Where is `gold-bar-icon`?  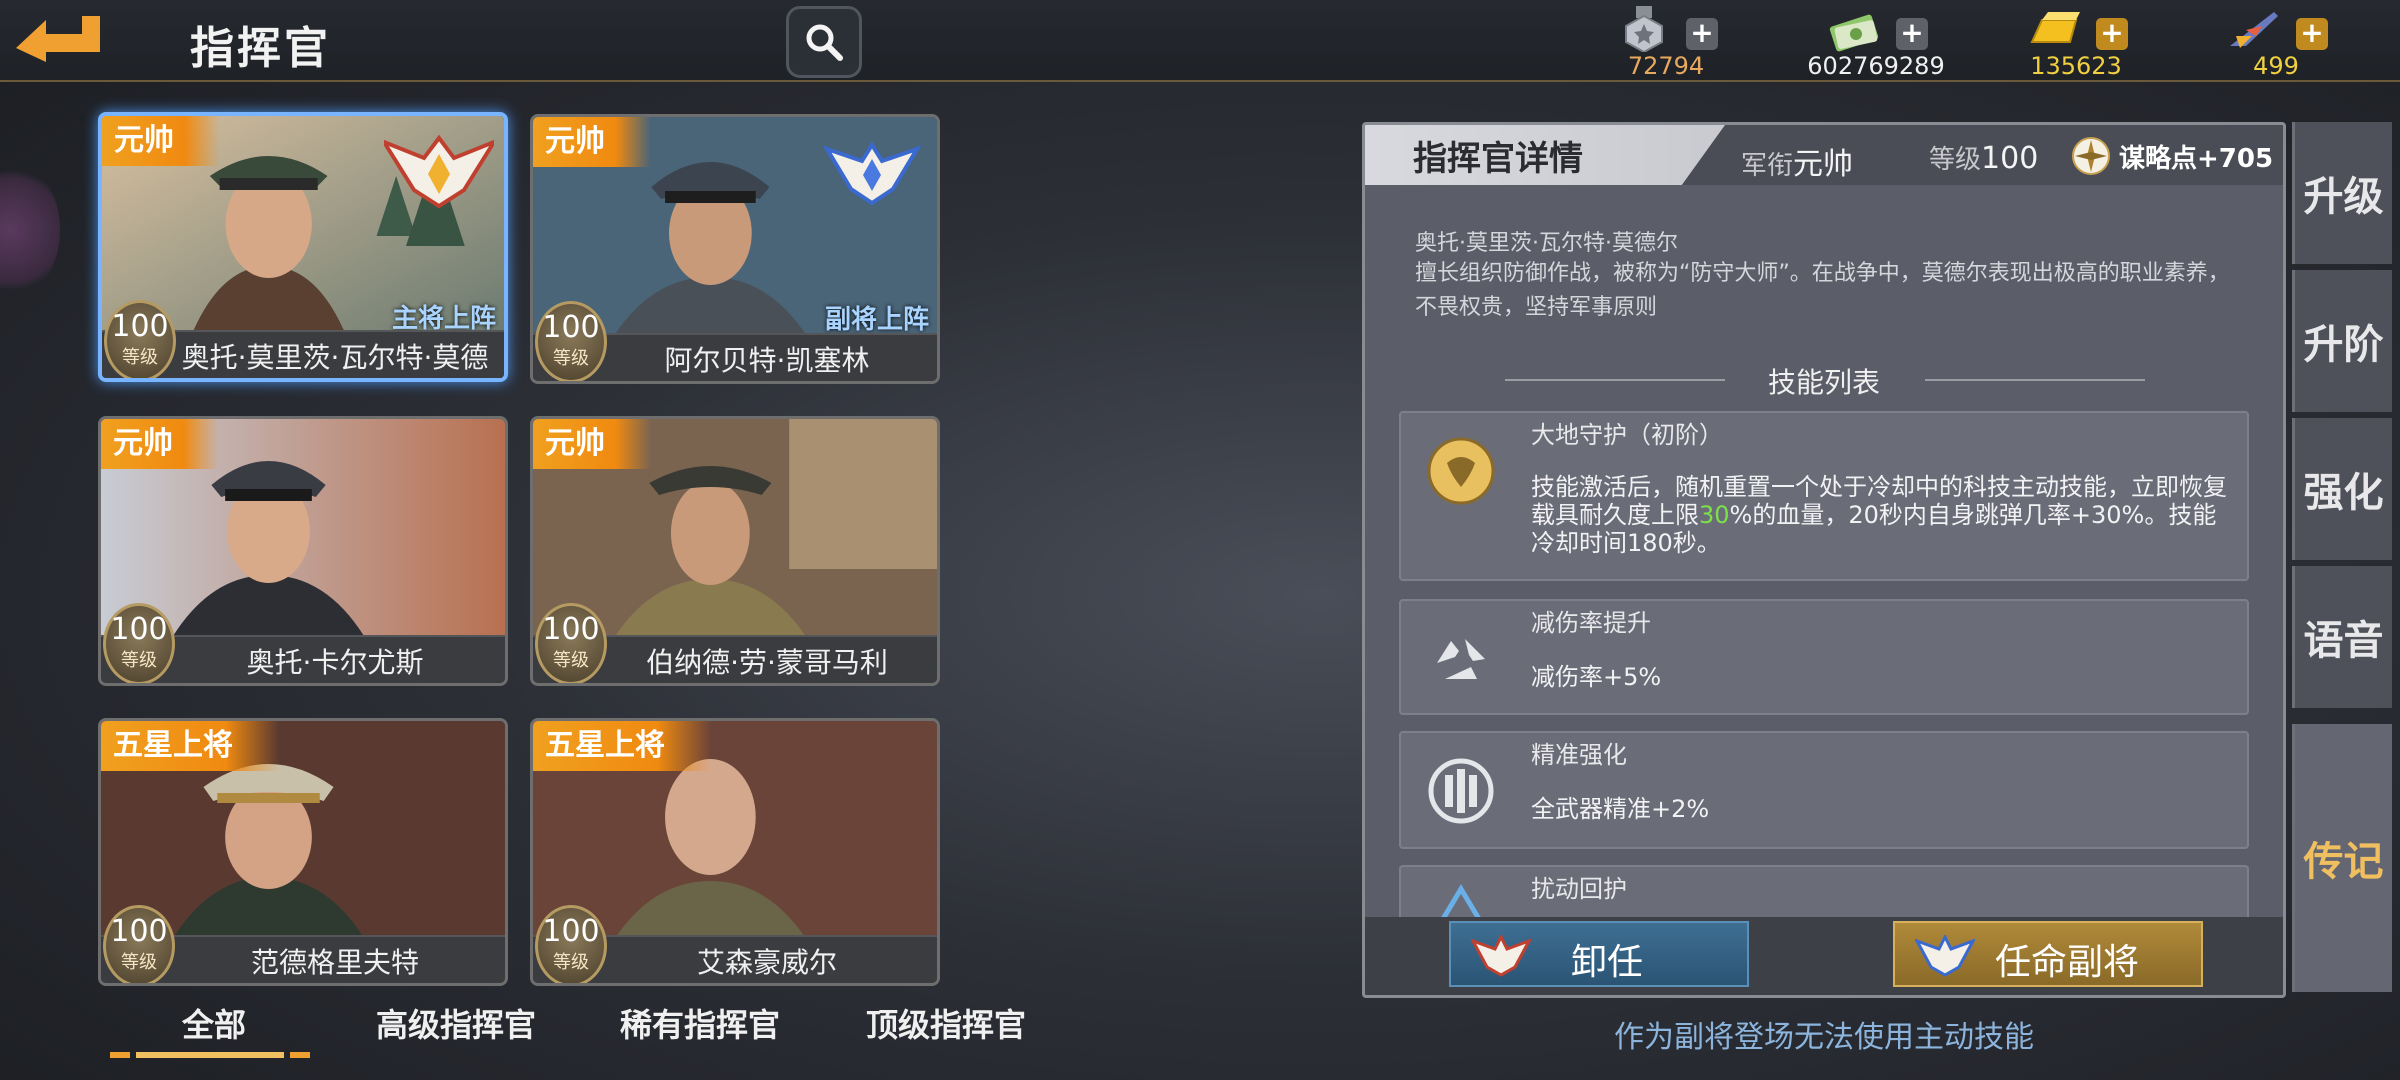 gold-bar-icon is located at coordinates (2055, 27).